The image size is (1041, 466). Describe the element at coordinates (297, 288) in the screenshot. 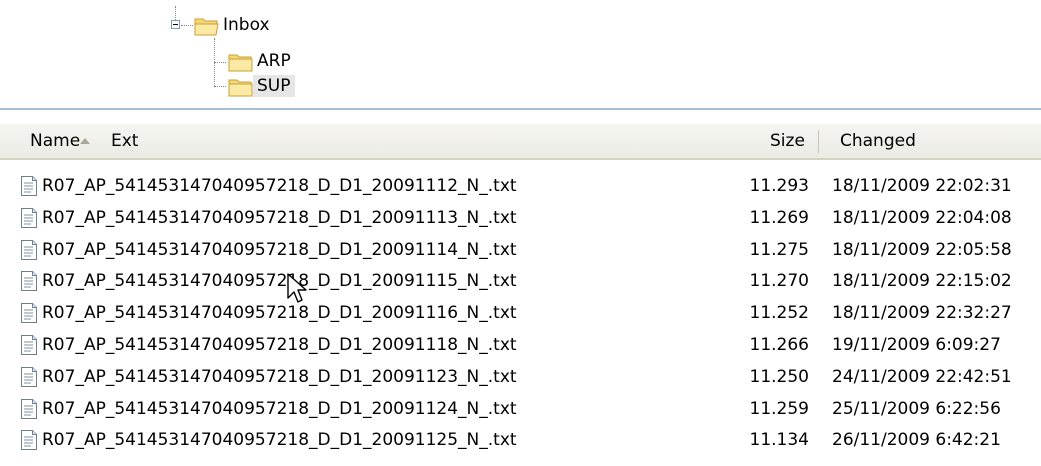

I see `mouse-cursor-icon` at that location.